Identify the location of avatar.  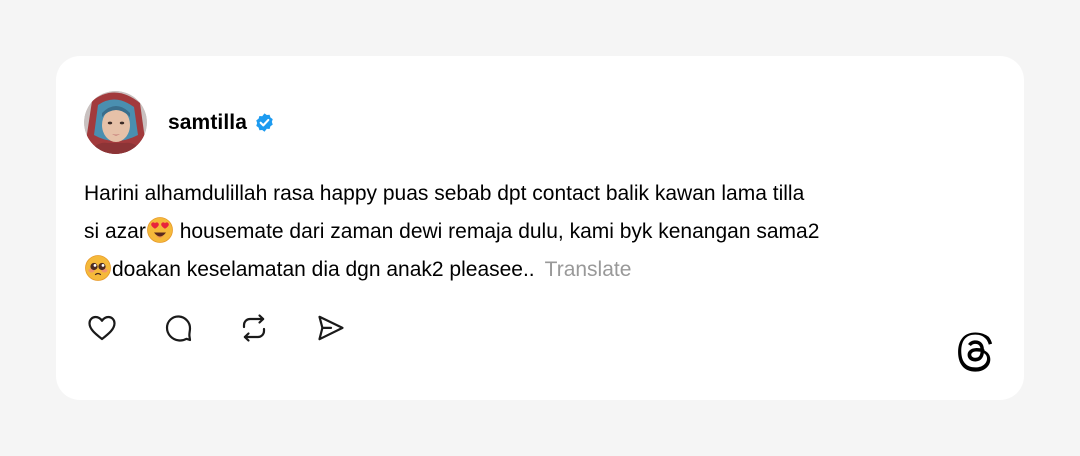
(115, 122).